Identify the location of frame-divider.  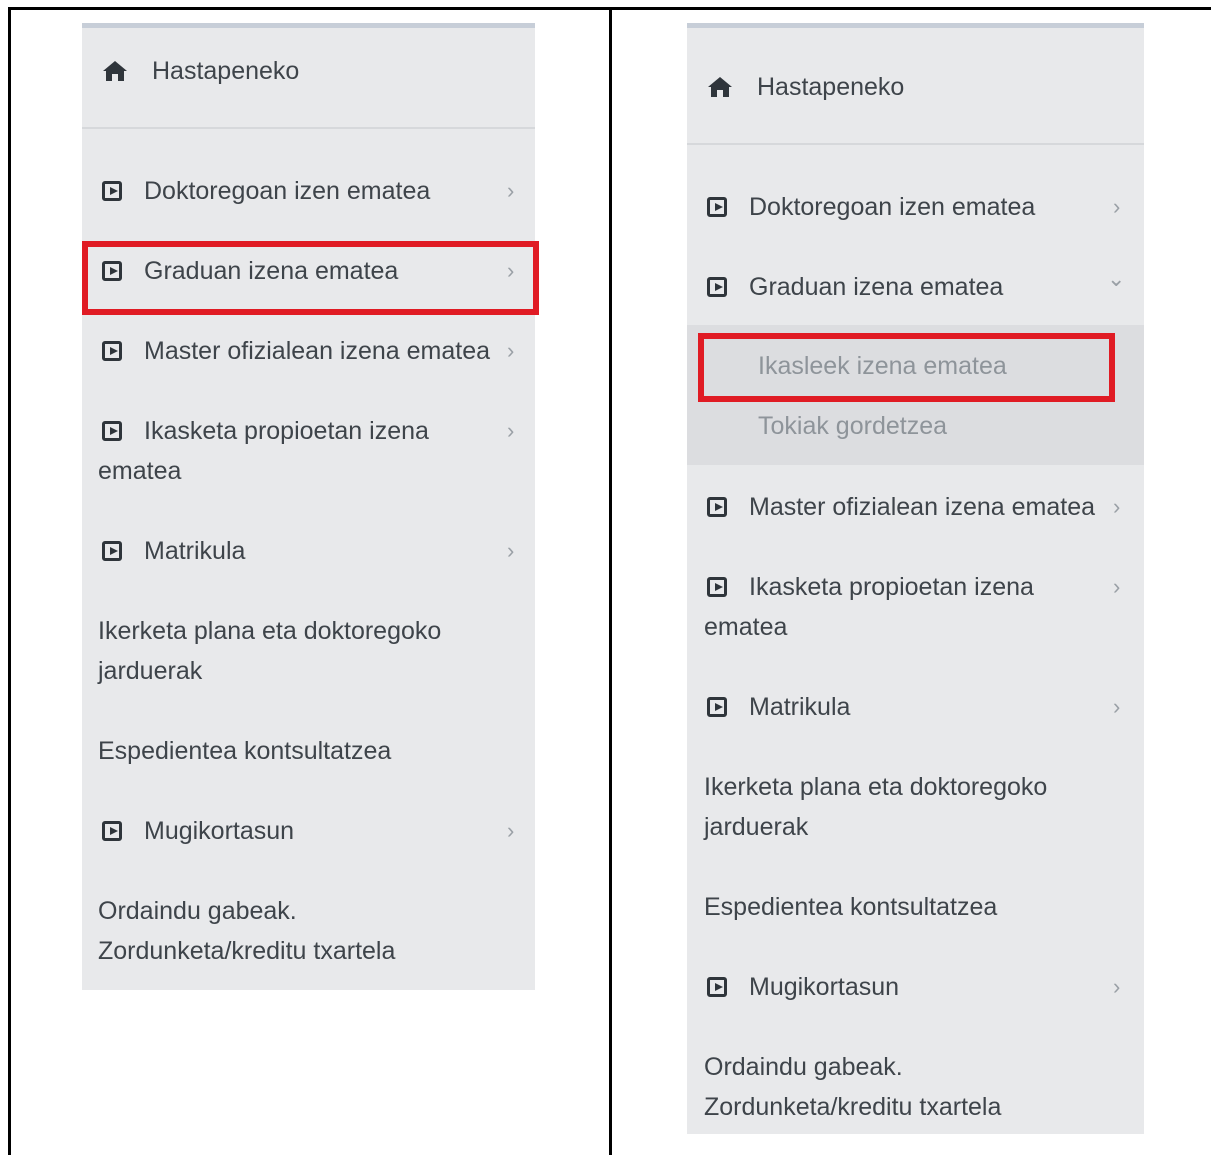
(610, 581).